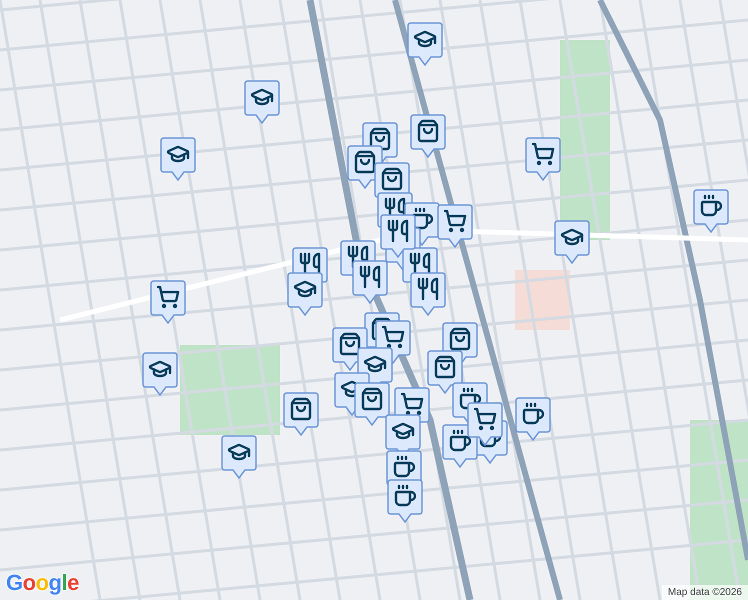  I want to click on google-logo: Google, so click(42, 583).